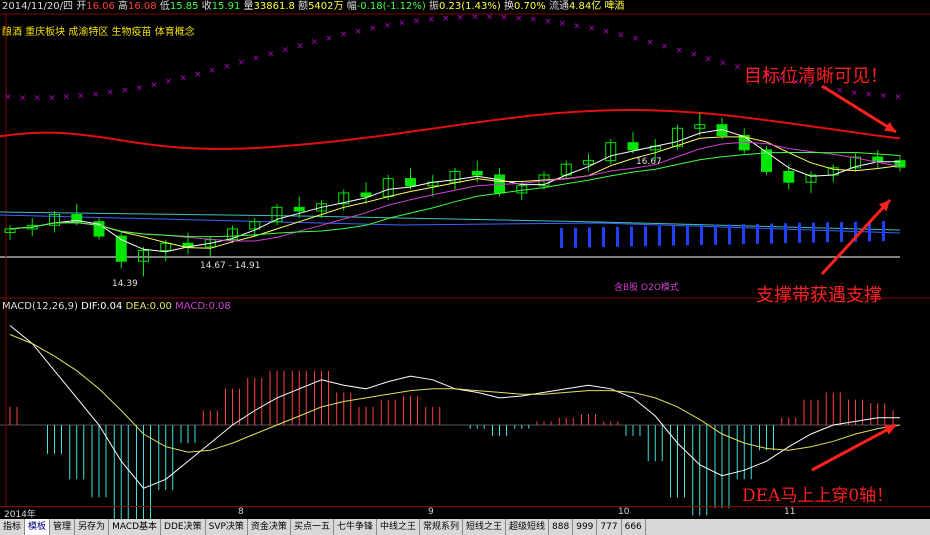 The image size is (930, 535). I want to click on tab-3: 另存为, so click(92, 527).